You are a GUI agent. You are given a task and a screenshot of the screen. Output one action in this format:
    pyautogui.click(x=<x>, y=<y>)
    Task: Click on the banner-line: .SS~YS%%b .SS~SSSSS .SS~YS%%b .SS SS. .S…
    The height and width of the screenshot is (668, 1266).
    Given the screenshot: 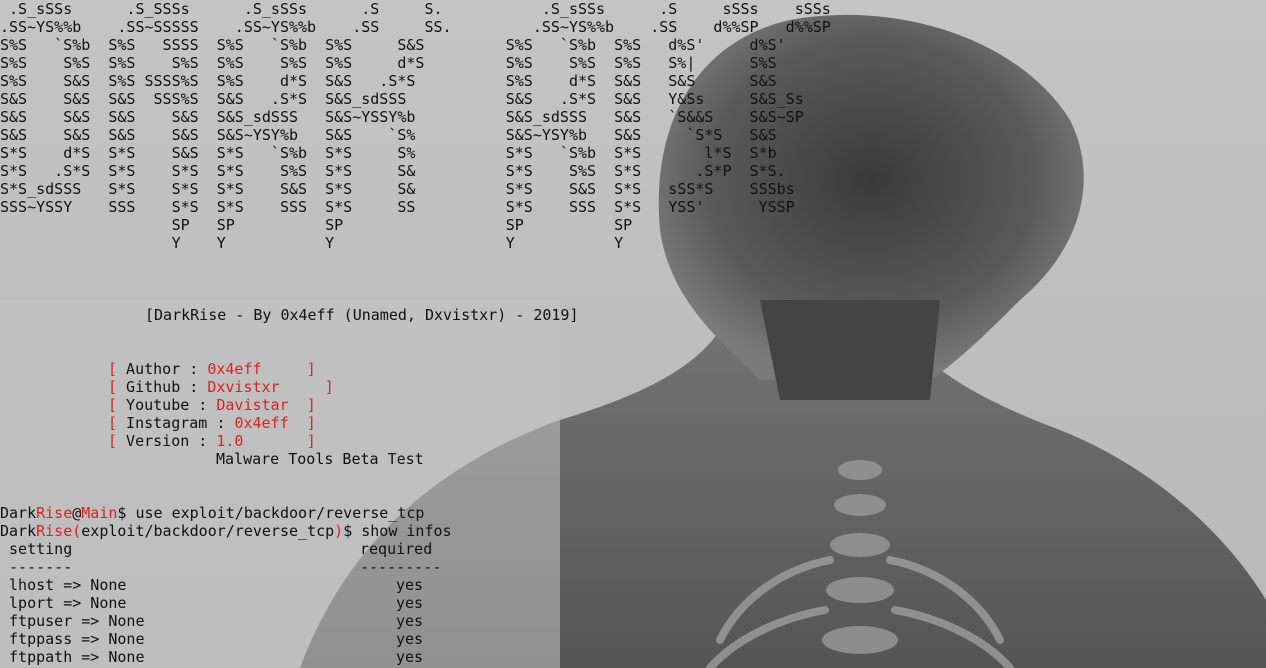 What is the action you would take?
    pyautogui.click(x=415, y=27)
    